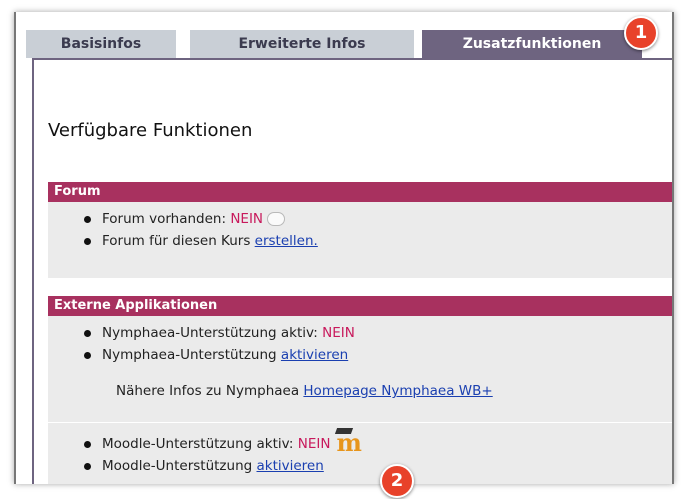  Describe the element at coordinates (314, 444) in the screenshot. I see `moodle-active-value: NEIN` at that location.